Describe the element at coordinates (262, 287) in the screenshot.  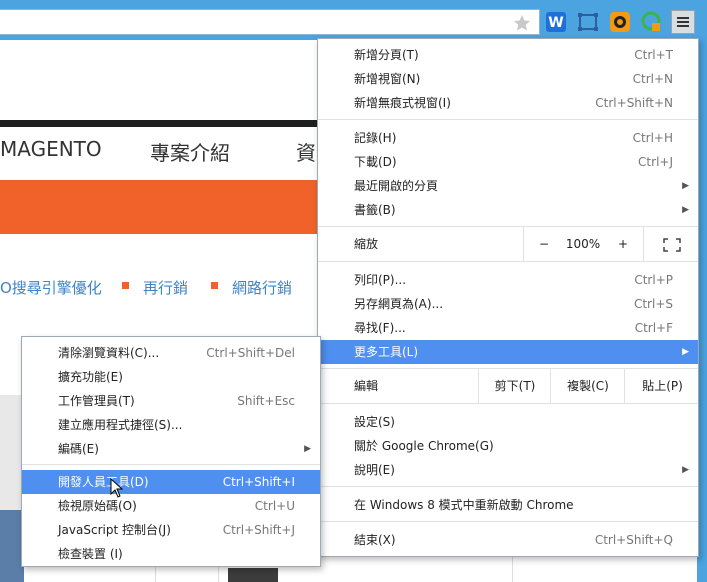
I see `subnav-link-marketing: 網路行銷` at that location.